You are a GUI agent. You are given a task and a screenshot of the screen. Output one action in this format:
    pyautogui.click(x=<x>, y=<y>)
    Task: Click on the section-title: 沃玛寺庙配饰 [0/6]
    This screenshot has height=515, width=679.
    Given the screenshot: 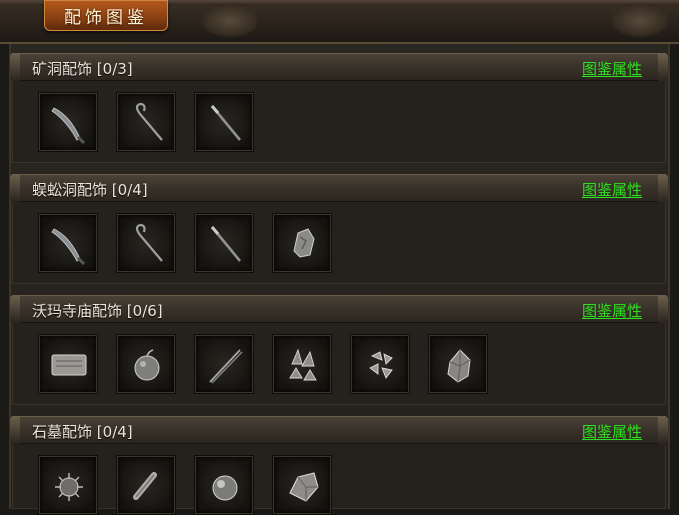 What is the action you would take?
    pyautogui.click(x=97, y=311)
    